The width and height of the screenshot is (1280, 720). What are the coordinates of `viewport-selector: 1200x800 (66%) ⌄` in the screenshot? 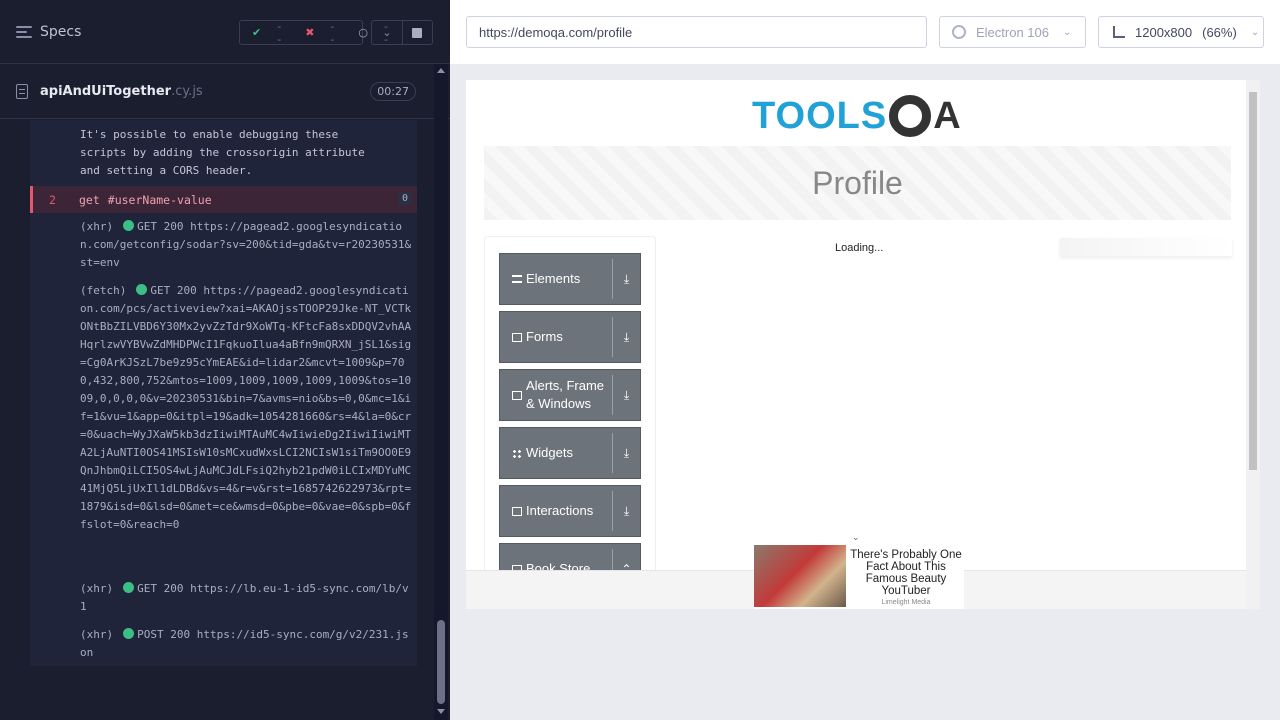 It's located at (1181, 32).